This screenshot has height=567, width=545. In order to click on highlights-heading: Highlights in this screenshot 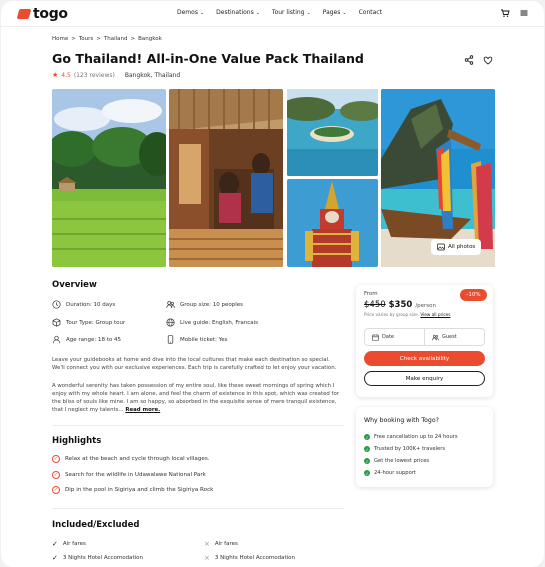, I will do `click(77, 441)`.